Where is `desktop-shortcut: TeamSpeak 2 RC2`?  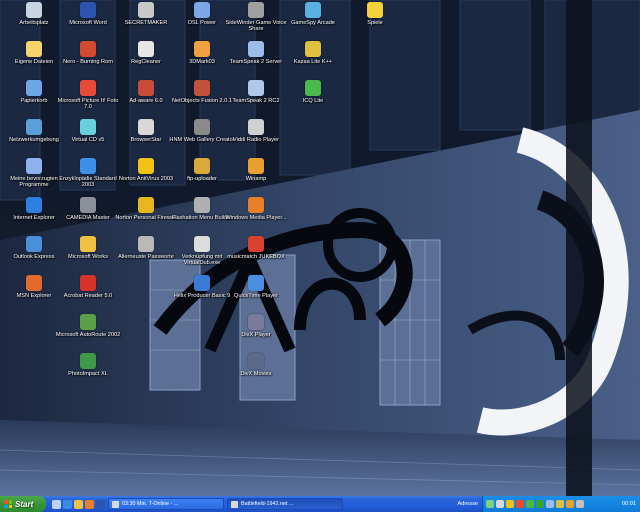 desktop-shortcut: TeamSpeak 2 RC2 is located at coordinates (256, 102).